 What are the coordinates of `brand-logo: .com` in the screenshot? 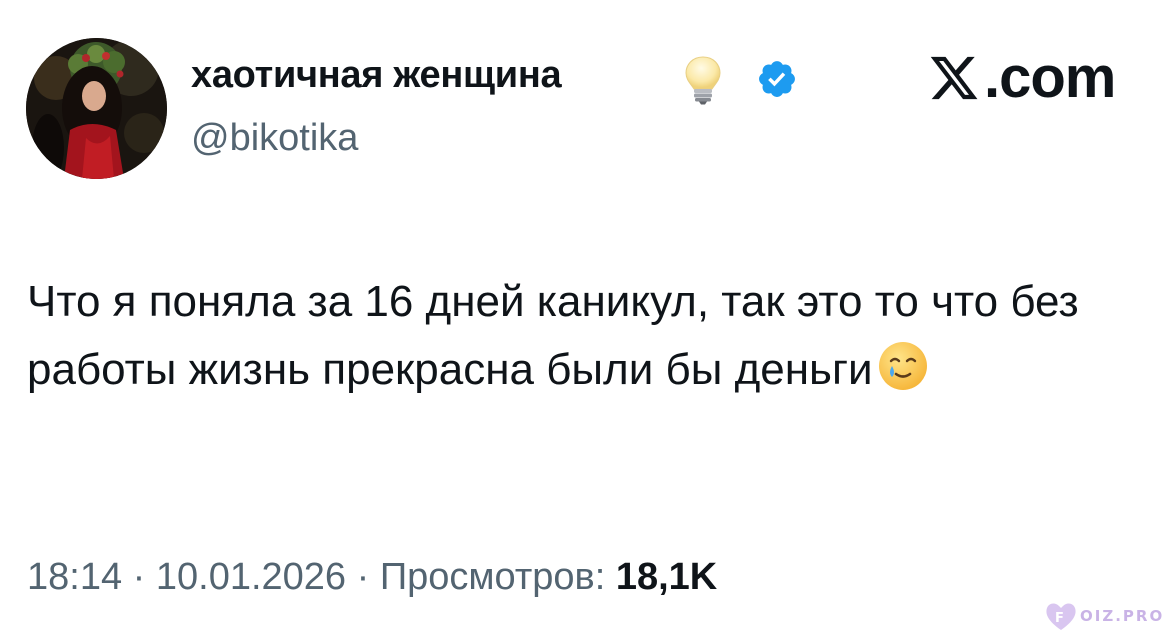 It's located at (1022, 77).